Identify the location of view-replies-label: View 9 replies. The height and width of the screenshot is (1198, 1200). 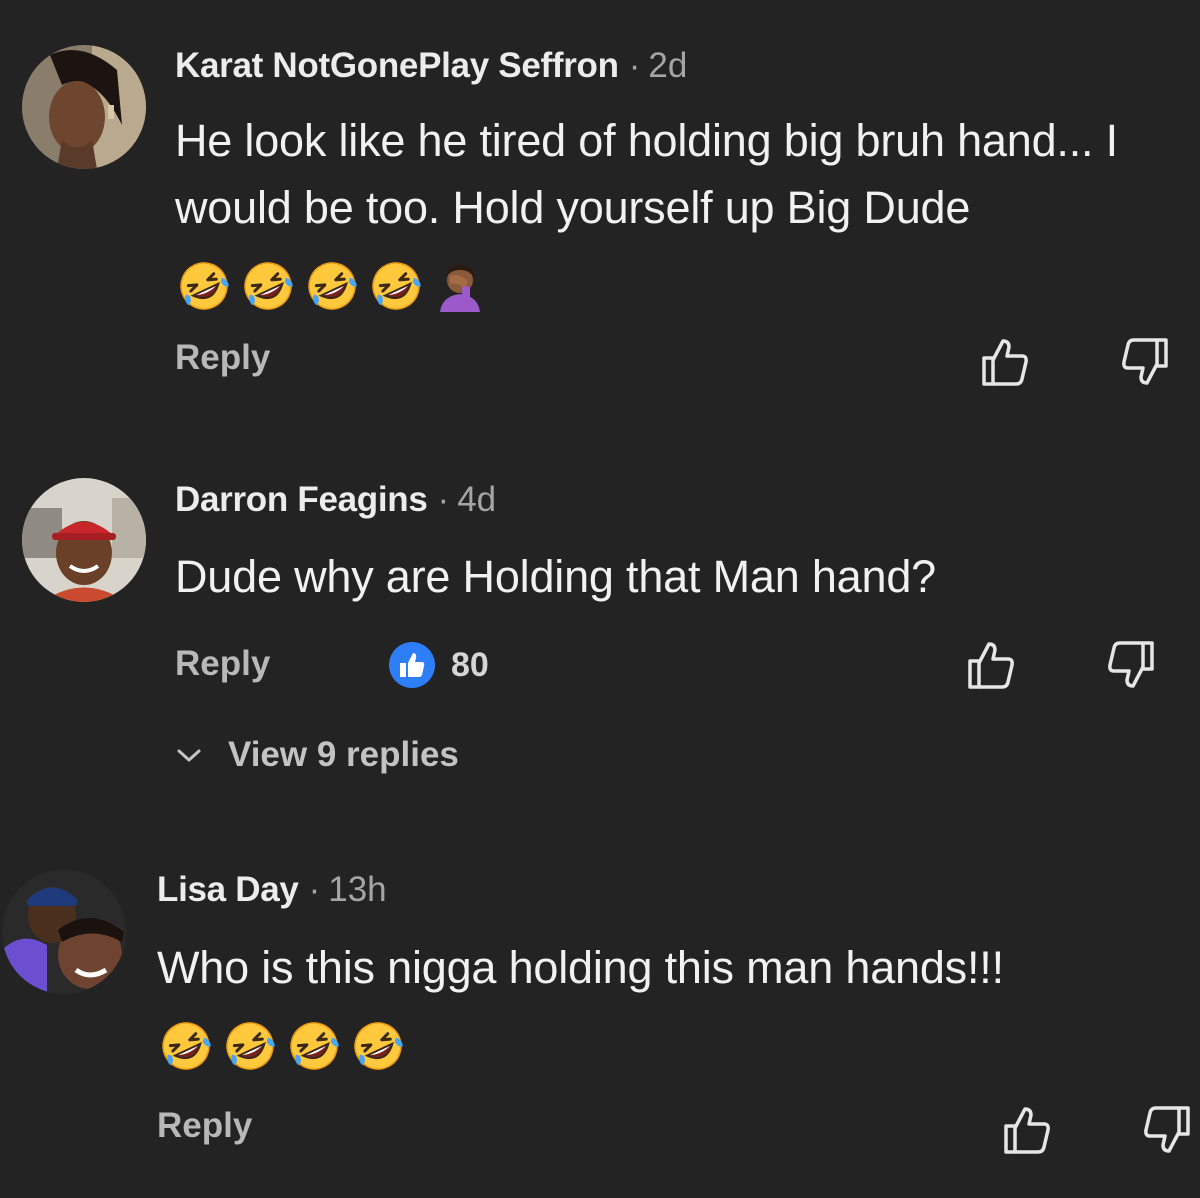
(343, 754).